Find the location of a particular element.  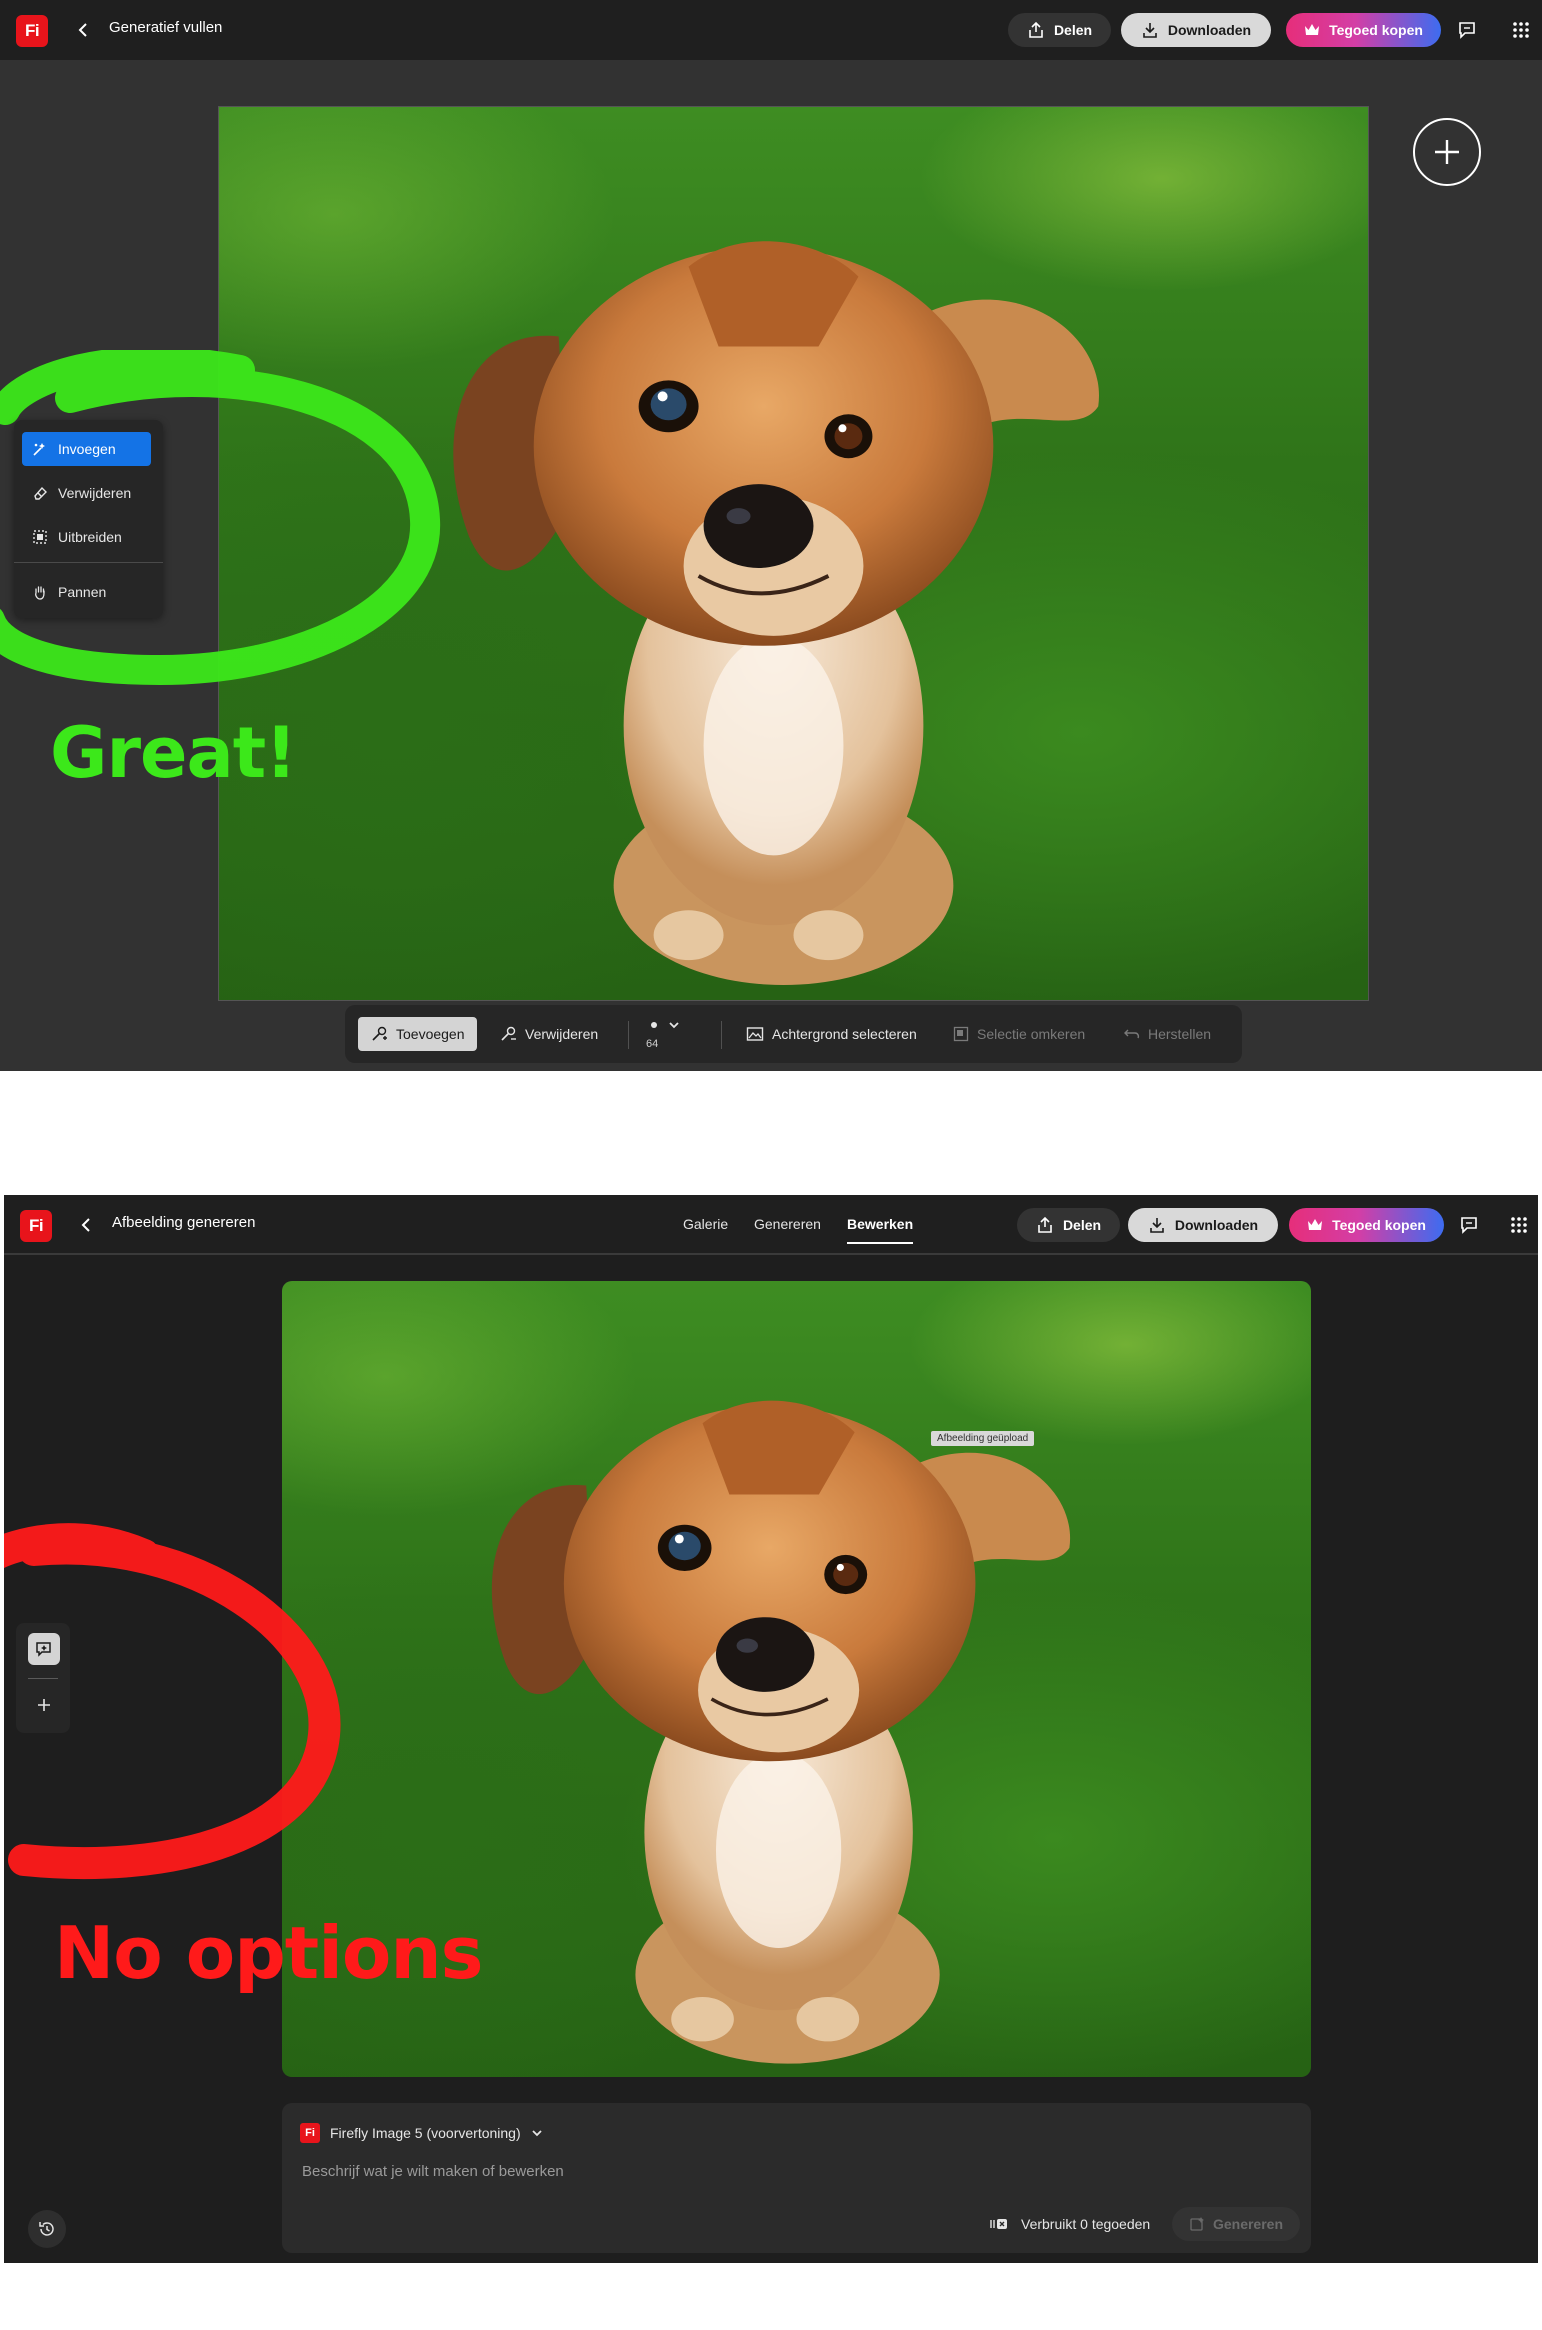

select-background-button: Achtergrond selecteren is located at coordinates (831, 1034).